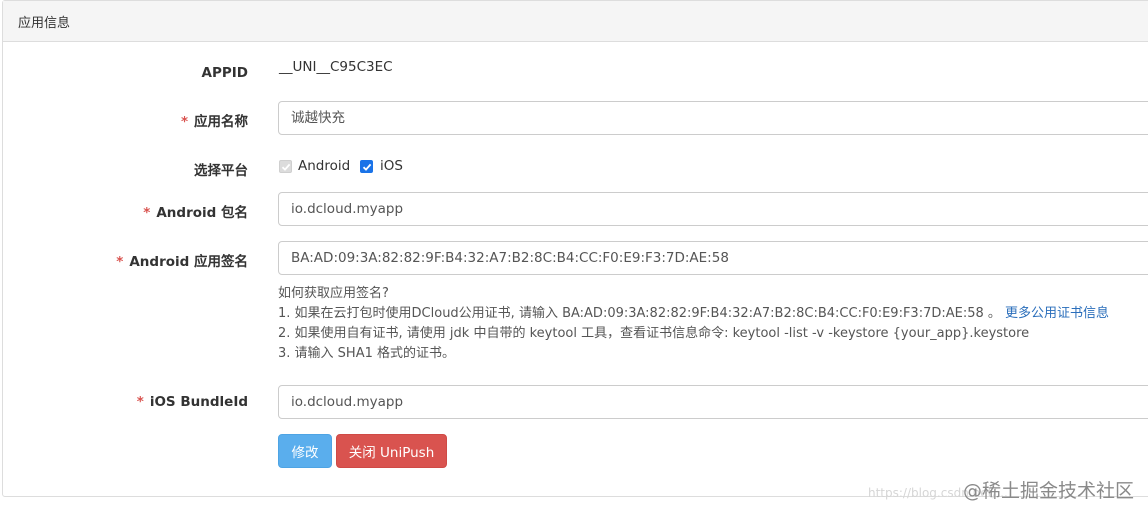 This screenshot has height=512, width=1148. I want to click on ios-bundle-input: io.dcloud.myapp, so click(713, 402).